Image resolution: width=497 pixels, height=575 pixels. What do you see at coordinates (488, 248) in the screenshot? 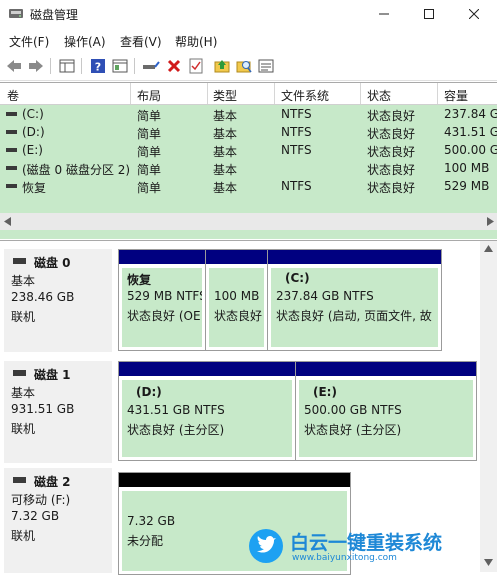
I see `scroll-up-icon` at bounding box center [488, 248].